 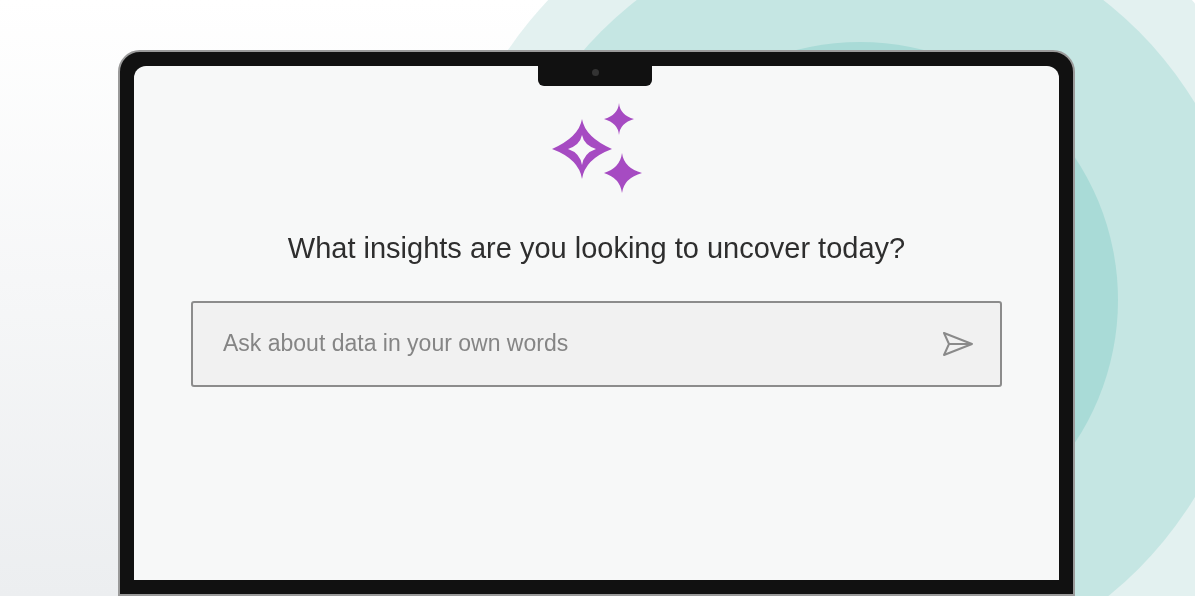 What do you see at coordinates (595, 72) in the screenshot?
I see `camera-icon` at bounding box center [595, 72].